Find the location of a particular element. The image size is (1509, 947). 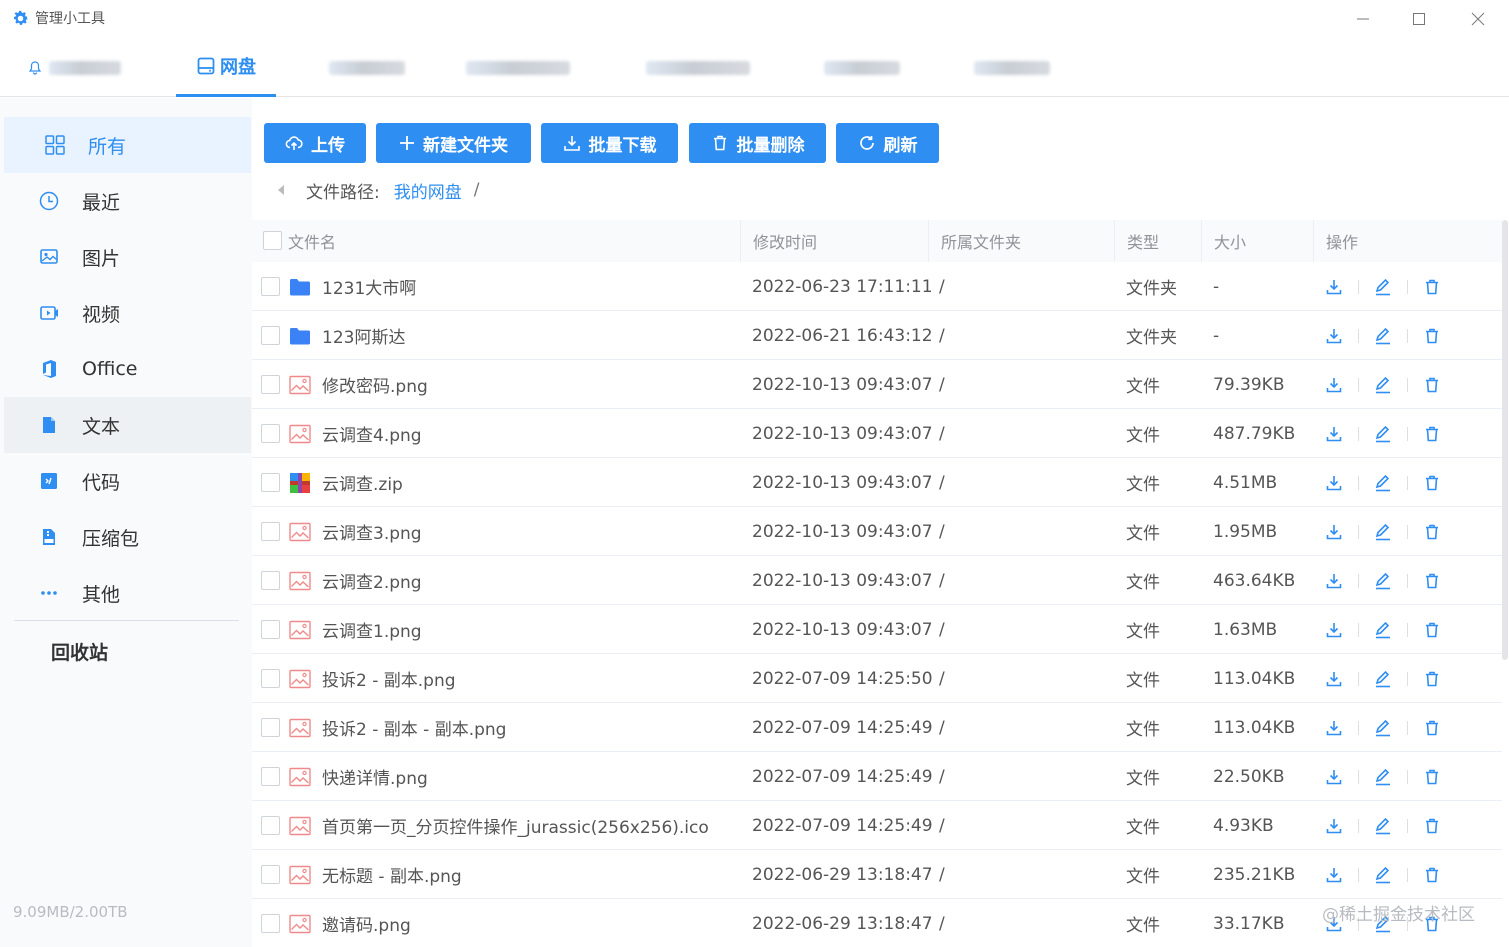

header-name: 文件名 is located at coordinates (312, 241).